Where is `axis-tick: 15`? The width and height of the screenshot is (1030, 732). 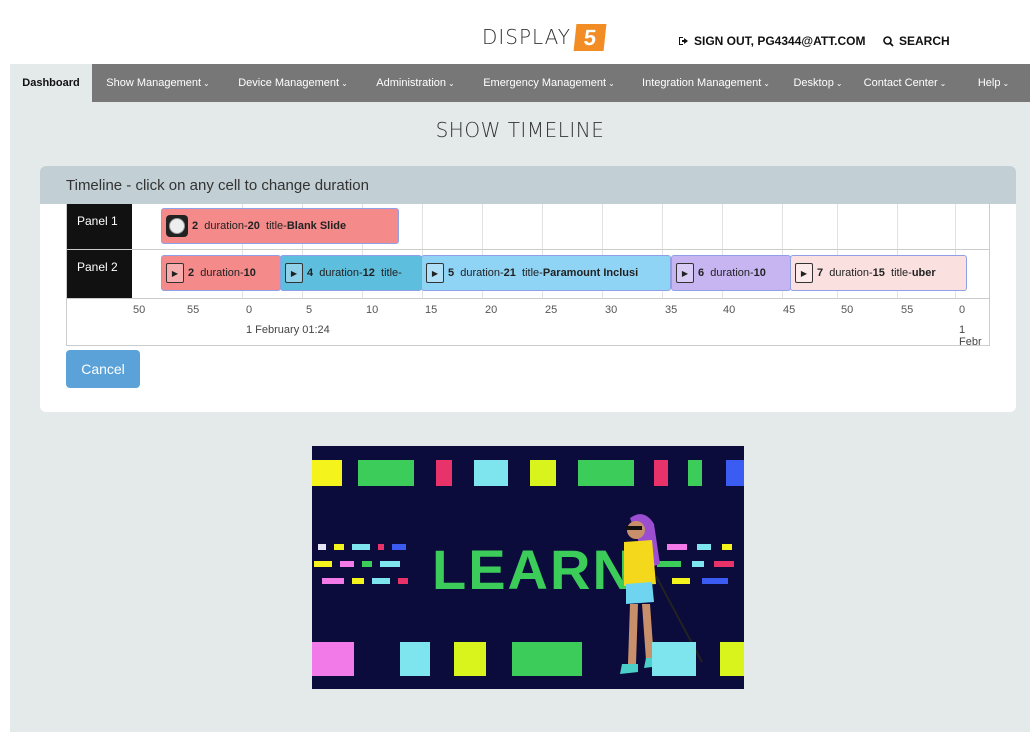
axis-tick: 15 is located at coordinates (431, 310).